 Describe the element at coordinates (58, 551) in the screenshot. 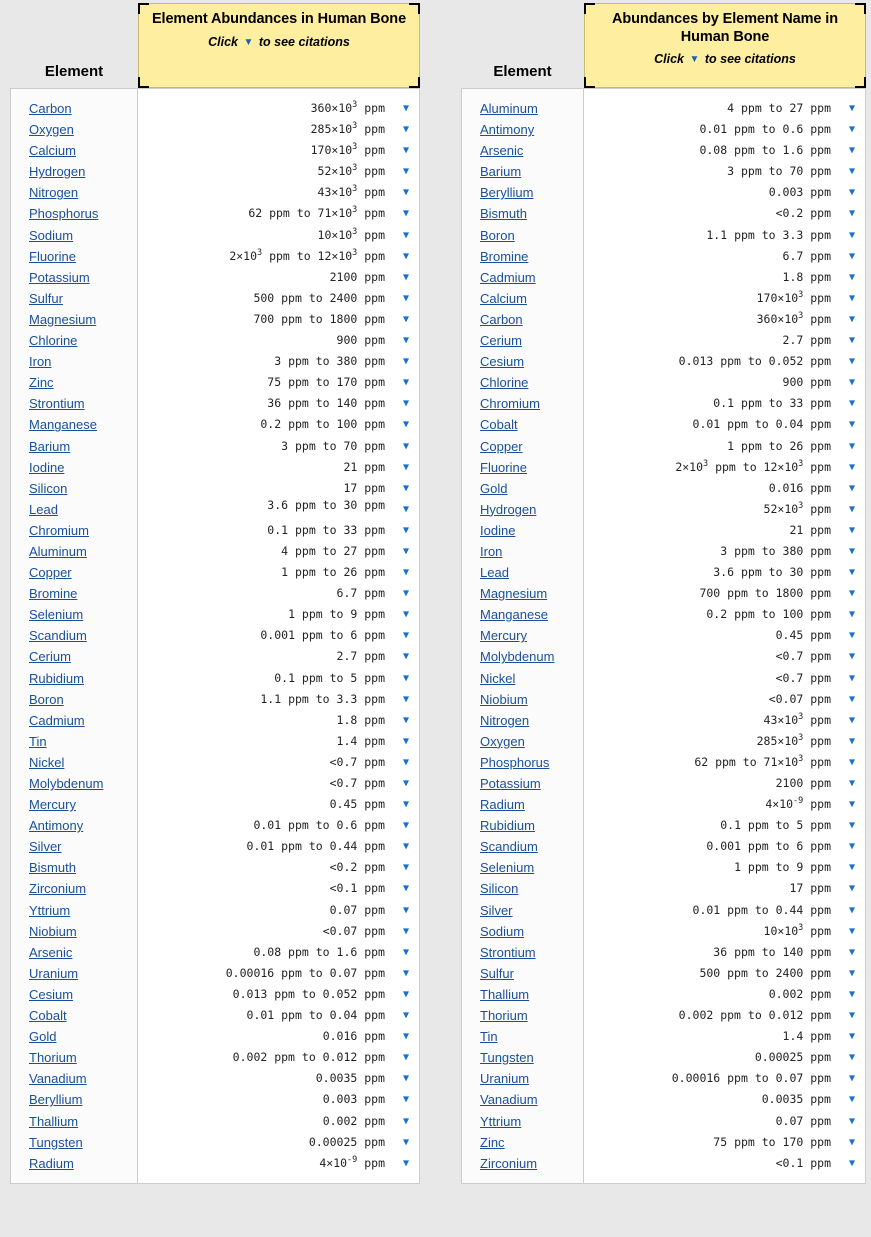

I see `element-link: Aluminum` at that location.